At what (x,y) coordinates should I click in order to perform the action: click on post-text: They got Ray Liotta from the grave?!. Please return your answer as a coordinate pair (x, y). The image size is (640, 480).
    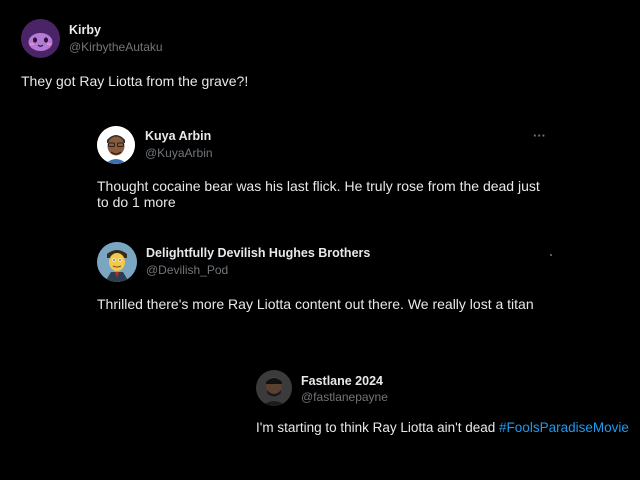
    Looking at the image, I should click on (135, 81).